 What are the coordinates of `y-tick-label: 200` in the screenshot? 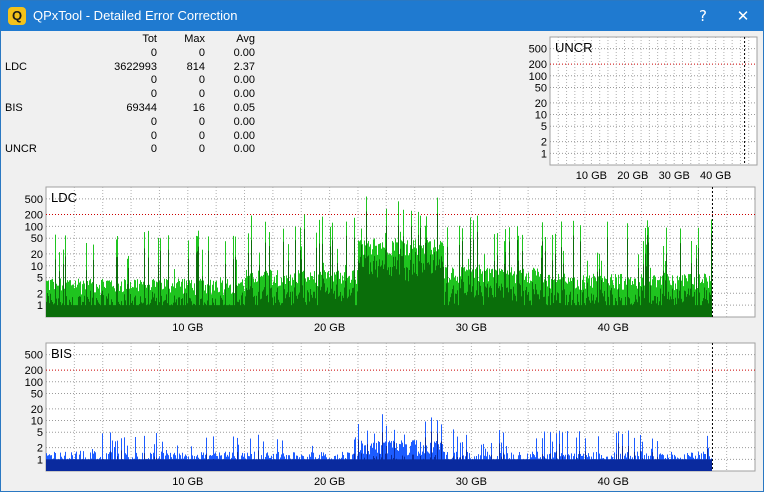 It's located at (538, 65).